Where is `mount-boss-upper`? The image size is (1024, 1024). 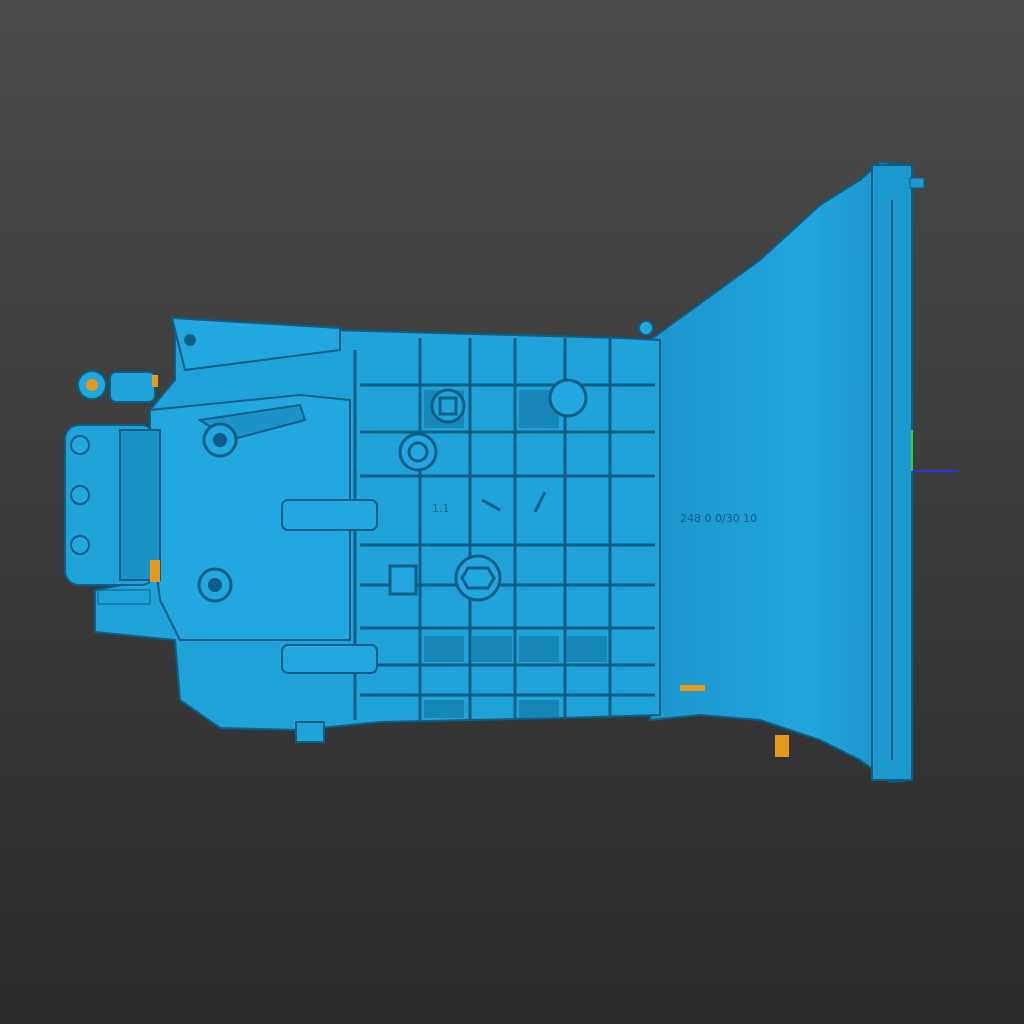 mount-boss-upper is located at coordinates (329, 515).